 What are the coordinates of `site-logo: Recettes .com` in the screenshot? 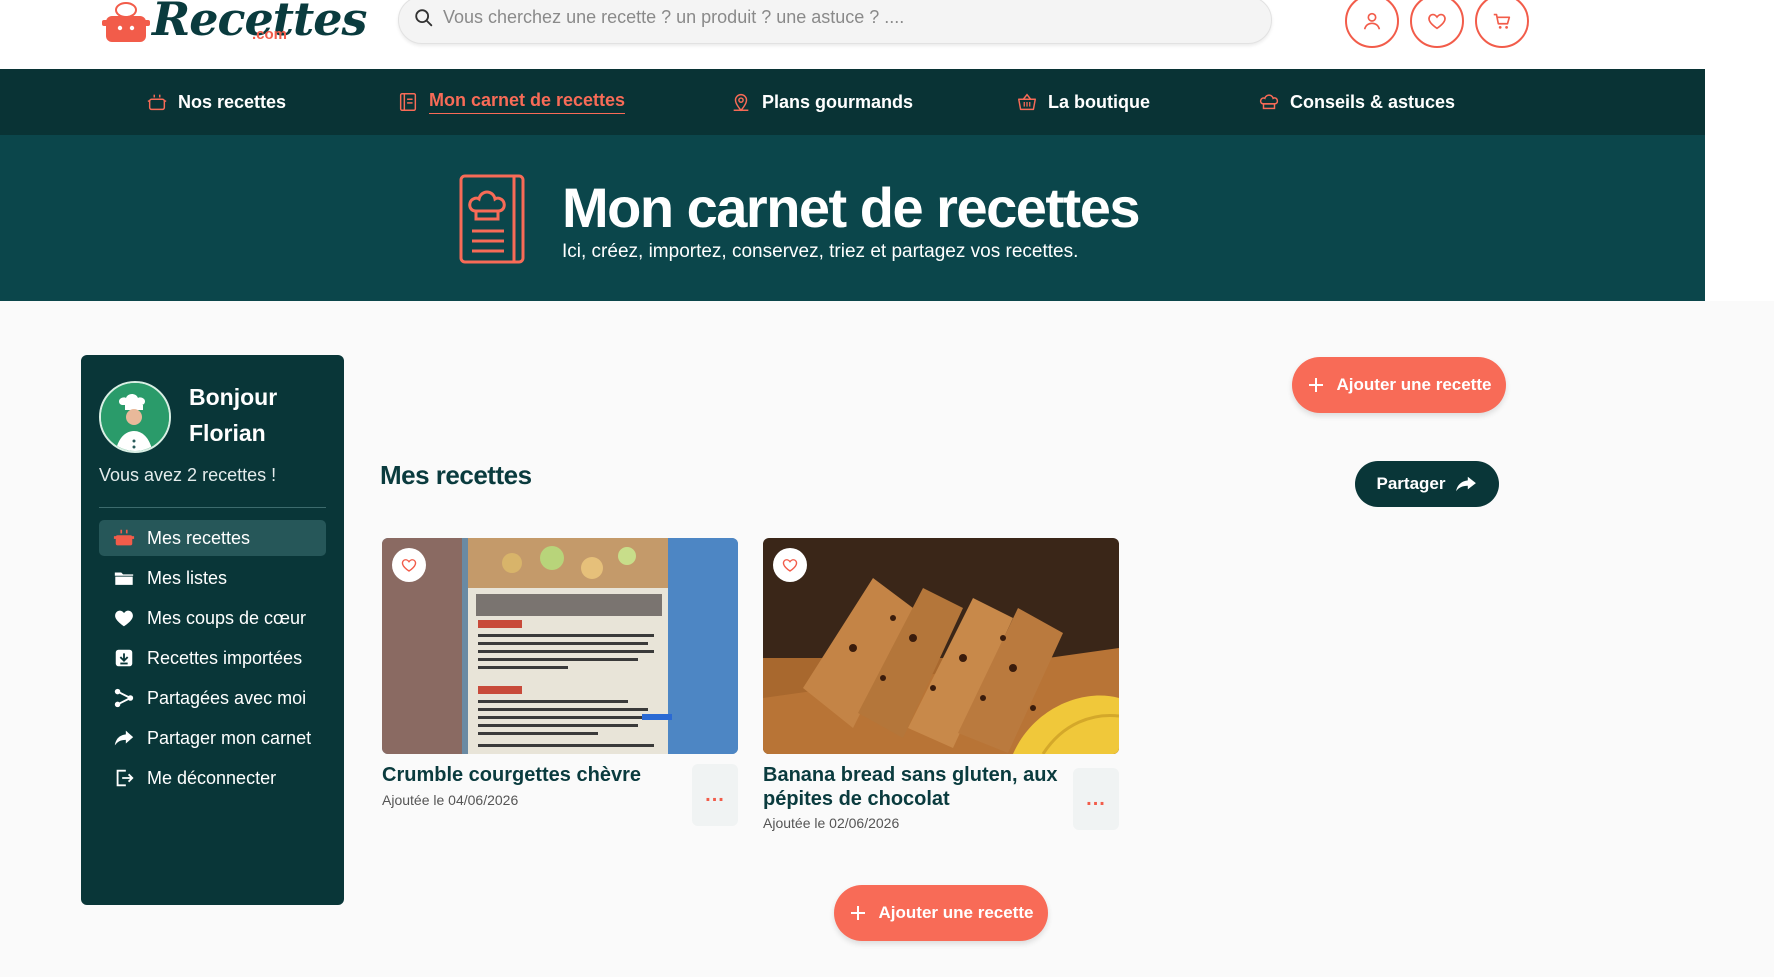 It's located at (234, 27).